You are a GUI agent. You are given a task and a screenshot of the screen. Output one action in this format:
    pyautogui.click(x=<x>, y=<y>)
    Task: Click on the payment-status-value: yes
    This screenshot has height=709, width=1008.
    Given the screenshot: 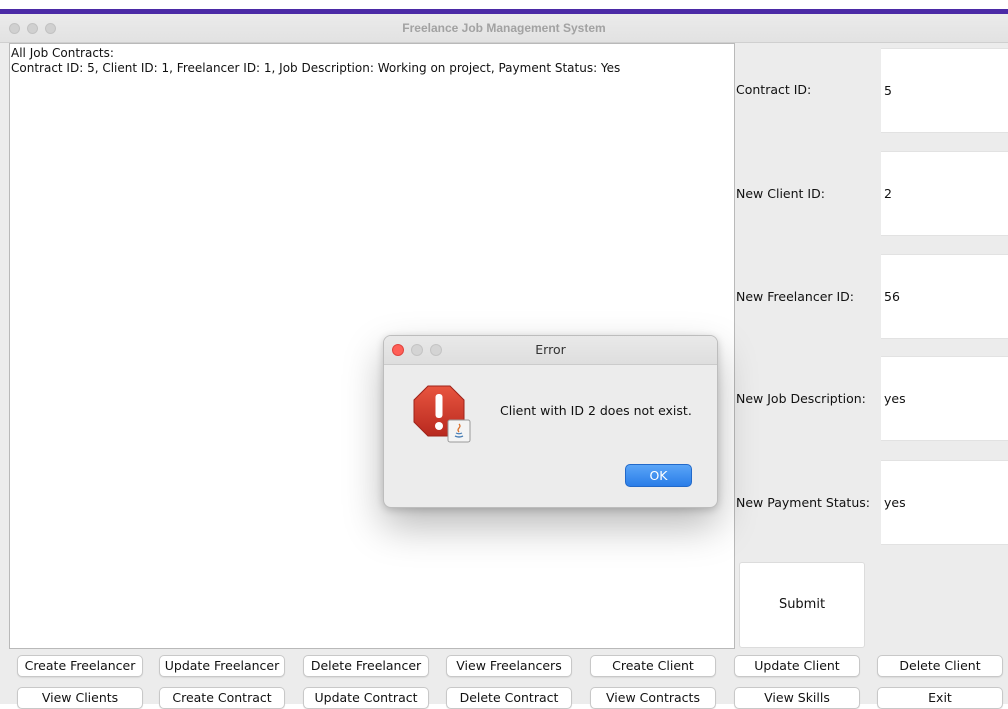 What is the action you would take?
    pyautogui.click(x=895, y=502)
    